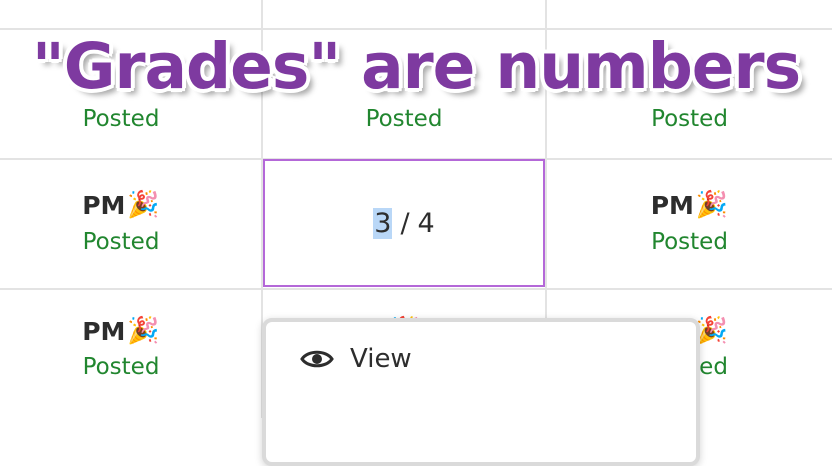 The height and width of the screenshot is (466, 832). Describe the element at coordinates (381, 359) in the screenshot. I see `menu-item-label: View` at that location.